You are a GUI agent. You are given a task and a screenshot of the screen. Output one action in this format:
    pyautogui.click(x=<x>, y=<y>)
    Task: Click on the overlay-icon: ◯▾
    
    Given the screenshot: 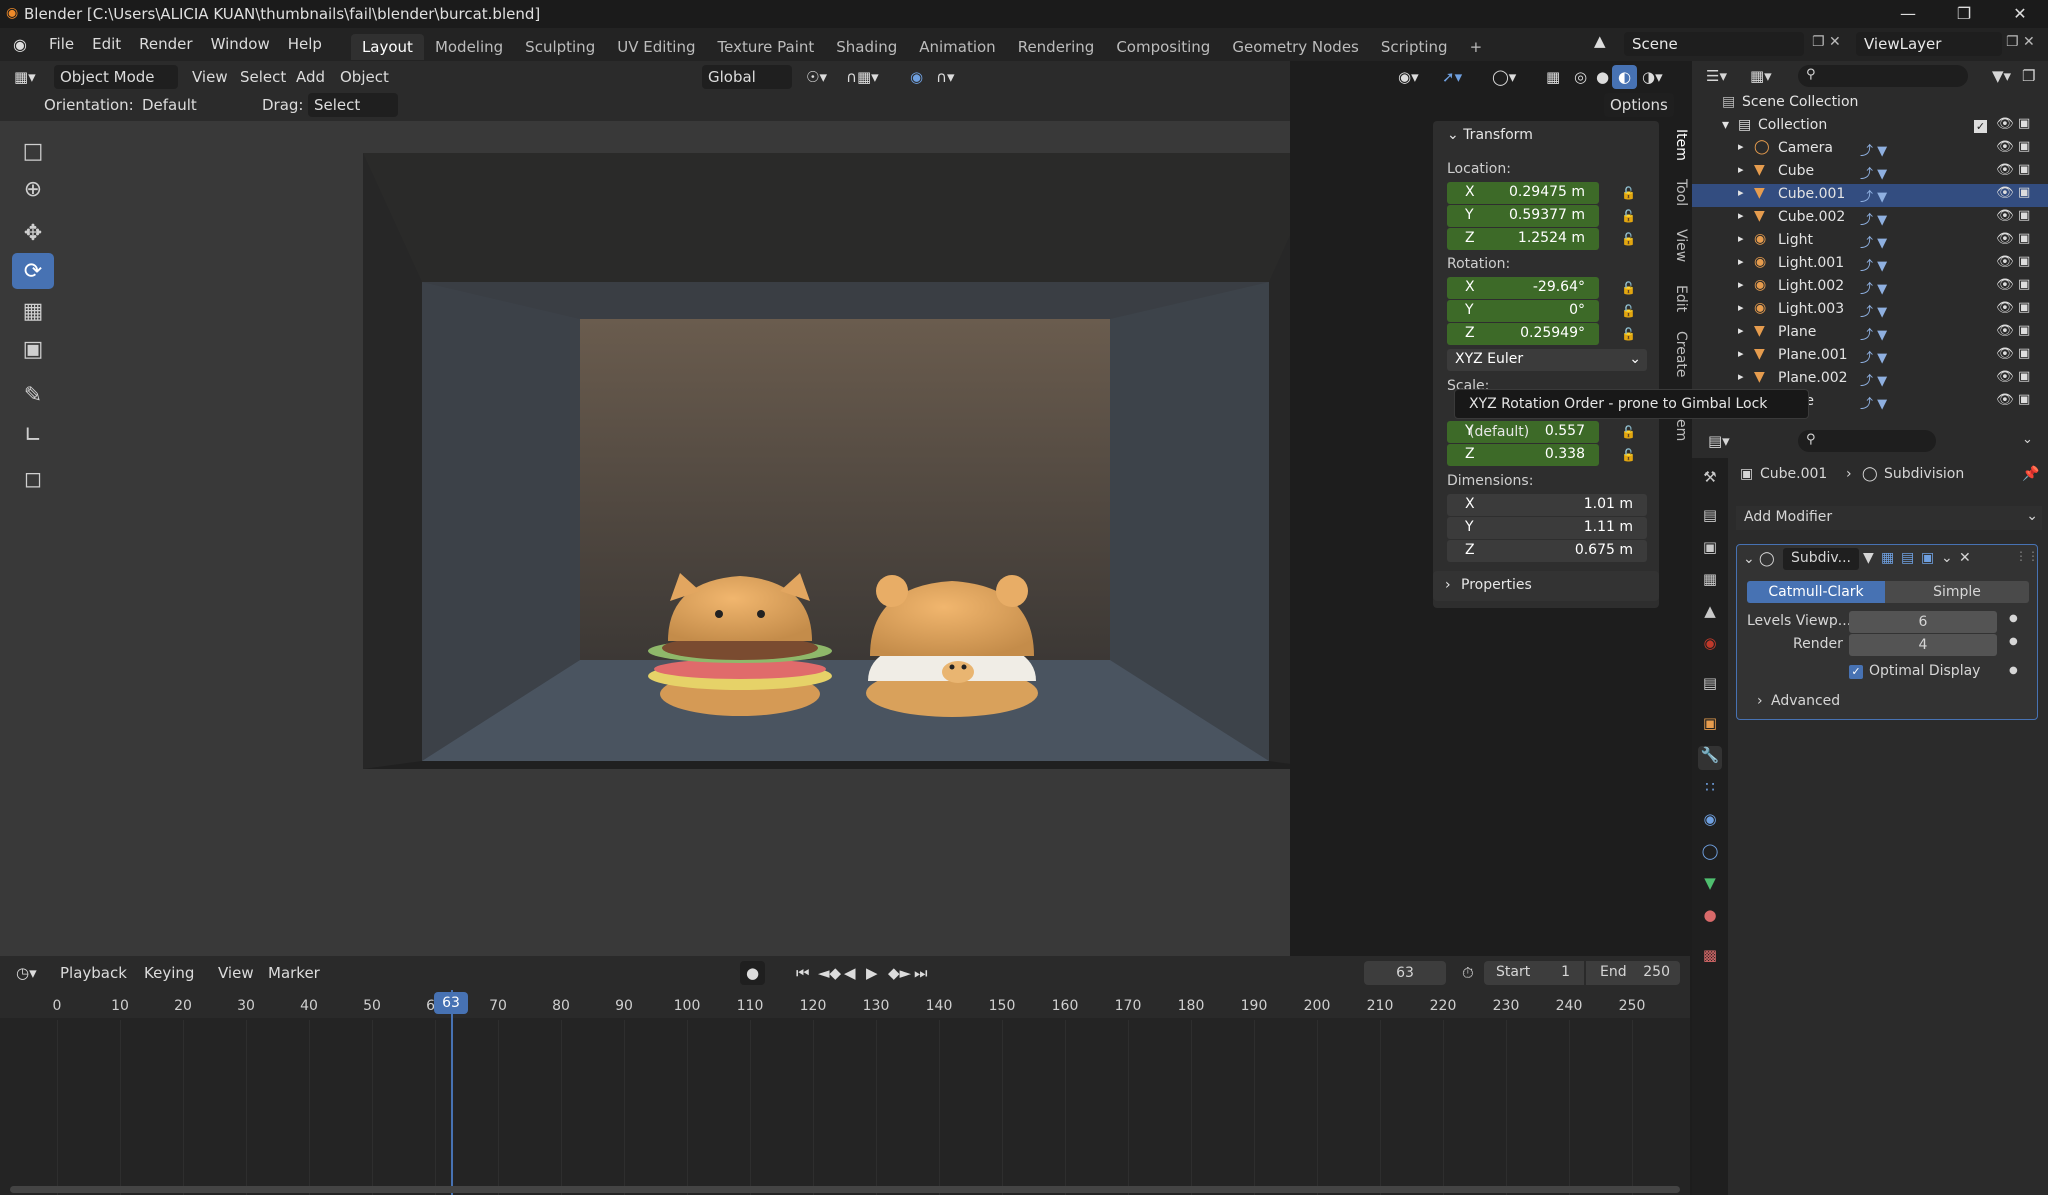 What is the action you would take?
    pyautogui.click(x=1504, y=77)
    